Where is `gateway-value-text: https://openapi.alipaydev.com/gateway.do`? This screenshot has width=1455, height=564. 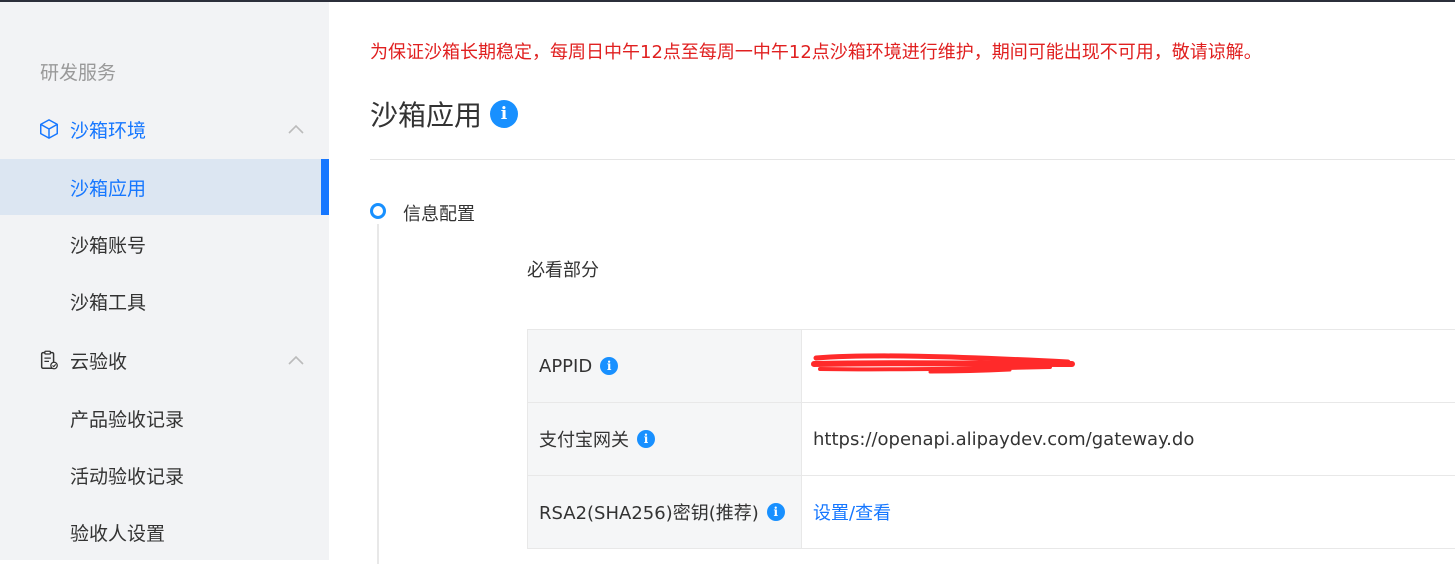
gateway-value-text: https://openapi.alipaydev.com/gateway.do is located at coordinates (1004, 439).